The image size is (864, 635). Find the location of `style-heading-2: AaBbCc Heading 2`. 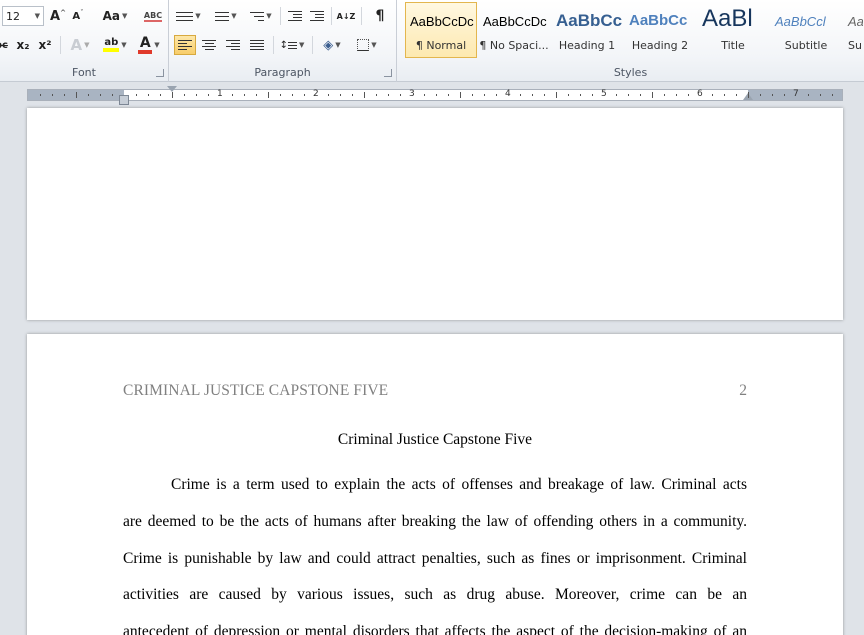

style-heading-2: AaBbCc Heading 2 is located at coordinates (660, 30).